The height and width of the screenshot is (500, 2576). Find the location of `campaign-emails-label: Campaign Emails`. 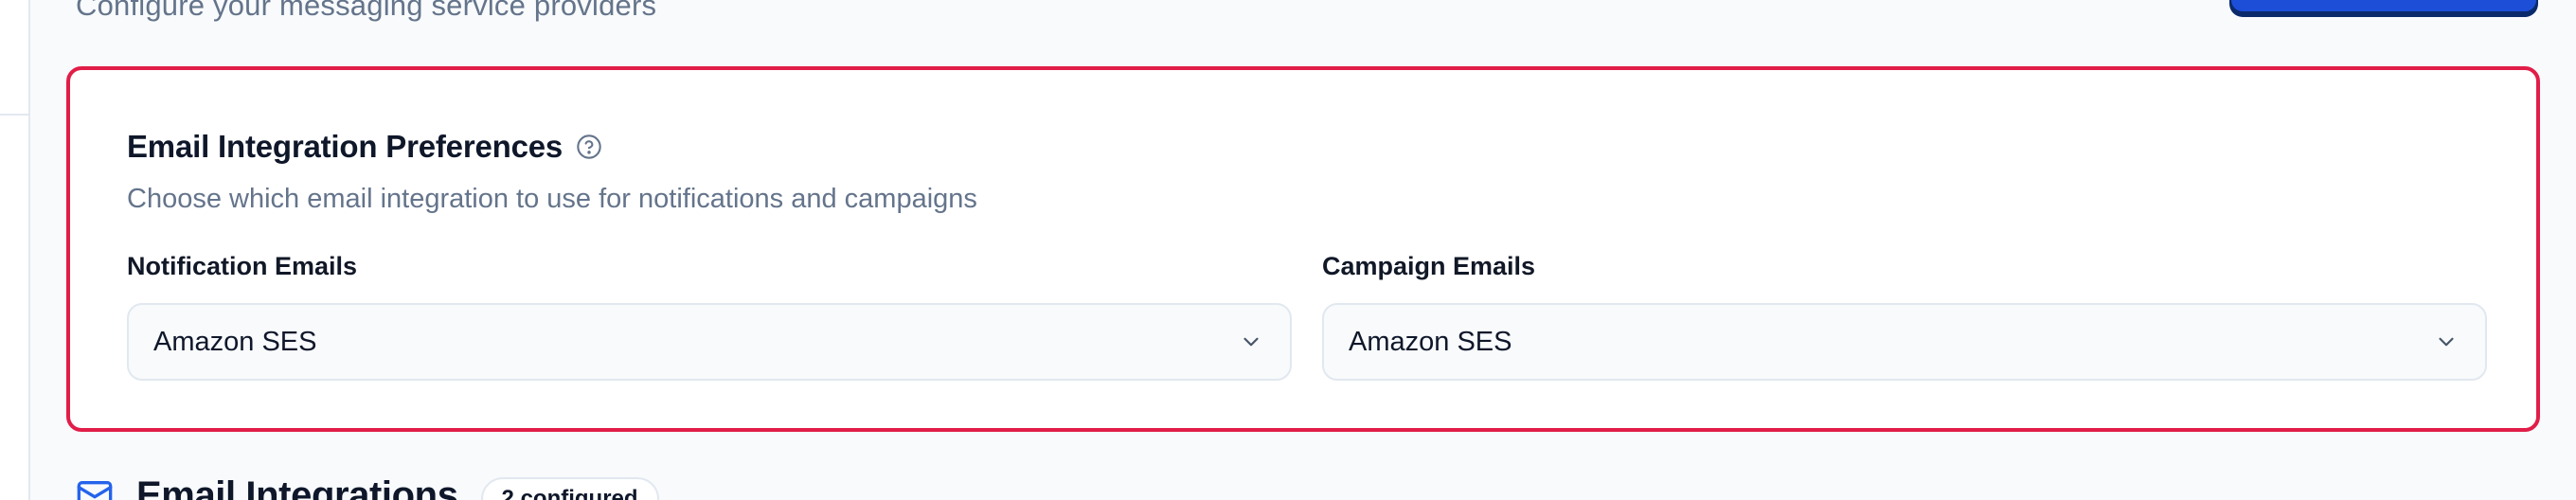

campaign-emails-label: Campaign Emails is located at coordinates (1429, 266).